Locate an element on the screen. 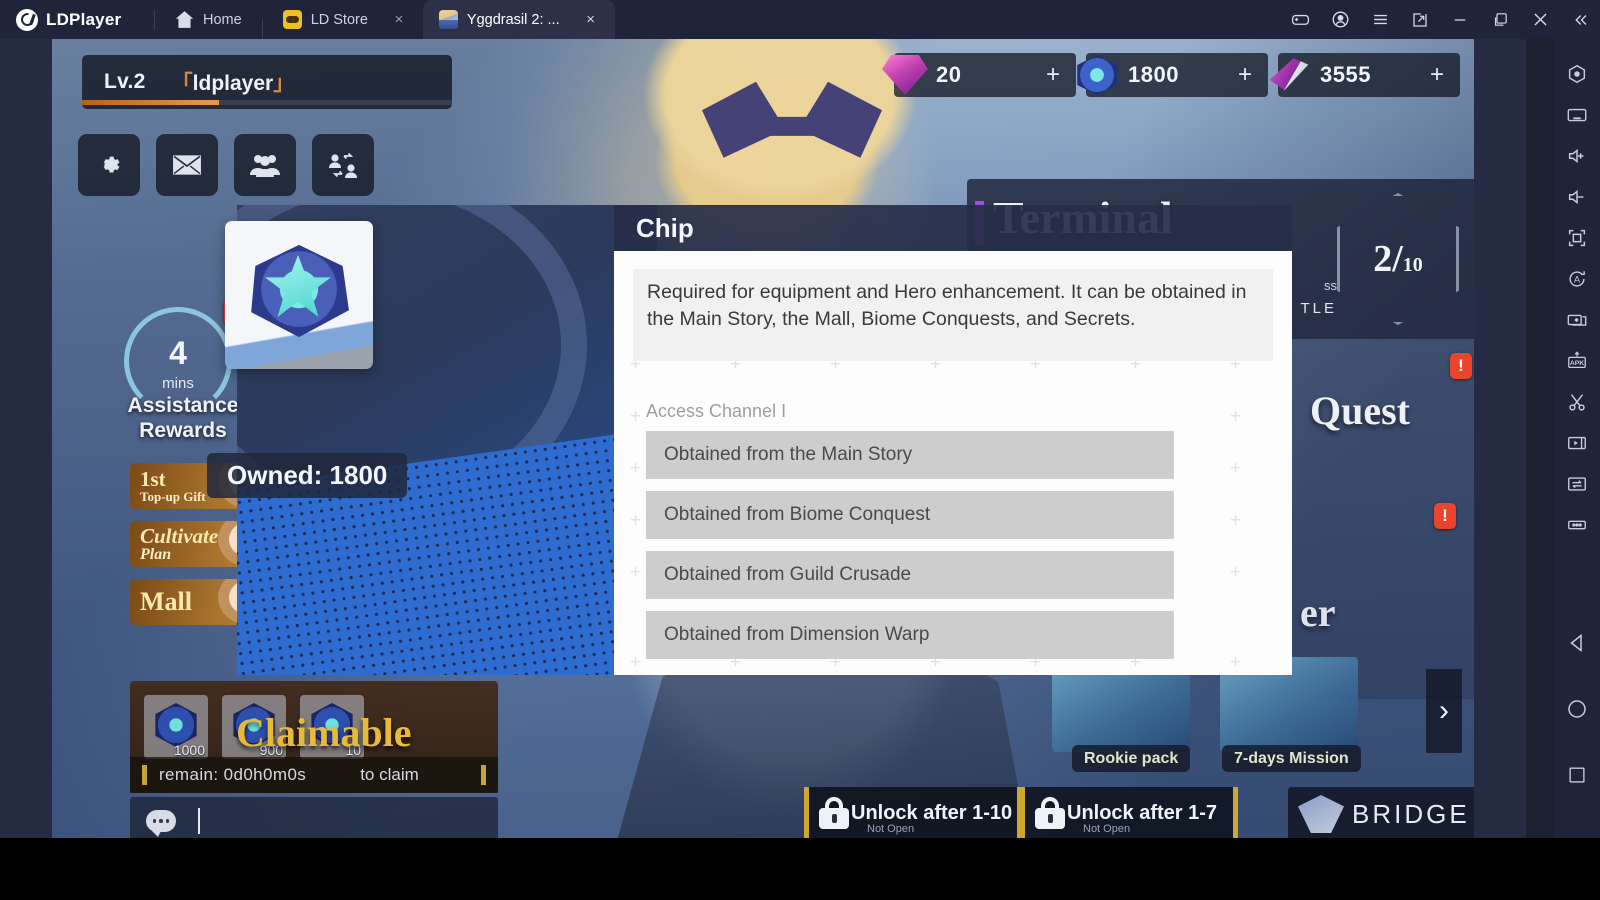 This screenshot has height=900, width=1600. window-controls is located at coordinates (1440, 19).